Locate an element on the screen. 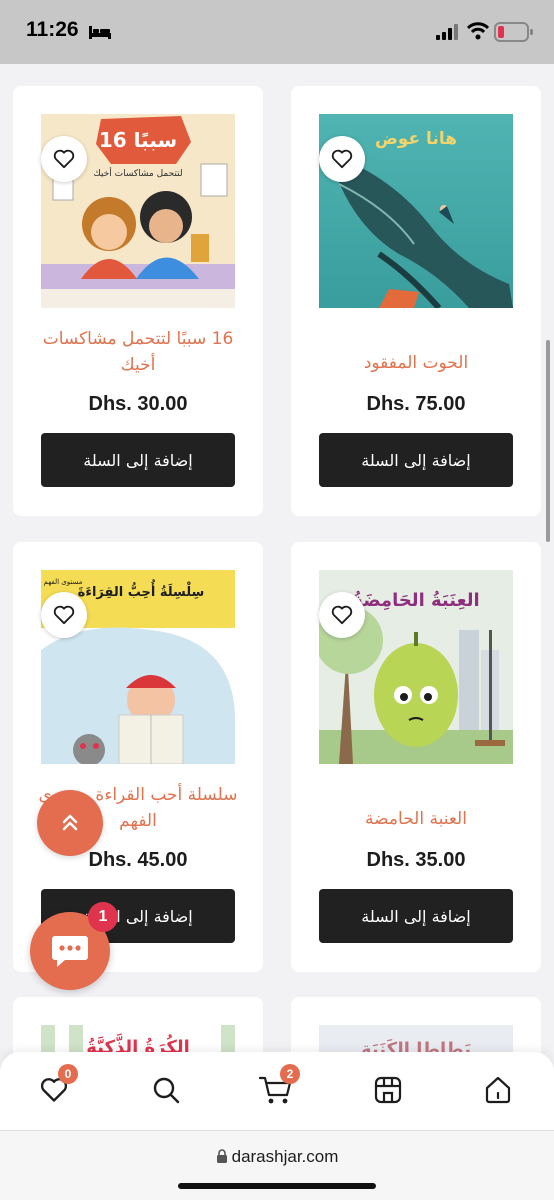 This screenshot has width=554, height=1200. product-card: بَطاطا الكَنَبَة is located at coordinates (416, 1025).